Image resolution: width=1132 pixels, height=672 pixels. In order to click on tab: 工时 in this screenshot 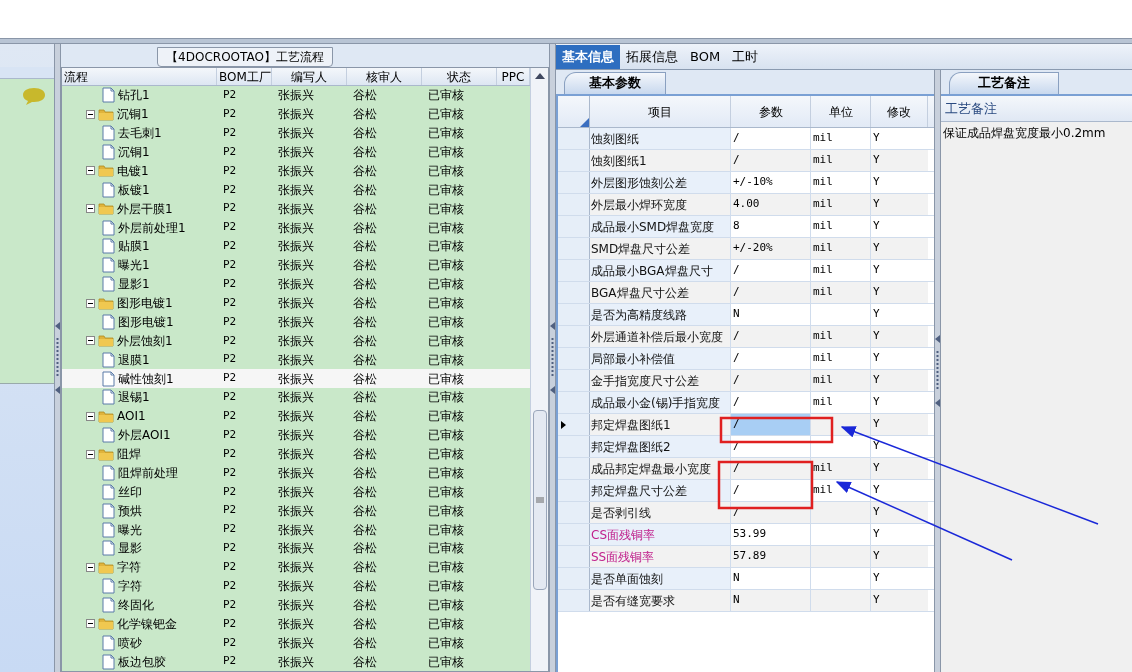, I will do `click(745, 57)`.